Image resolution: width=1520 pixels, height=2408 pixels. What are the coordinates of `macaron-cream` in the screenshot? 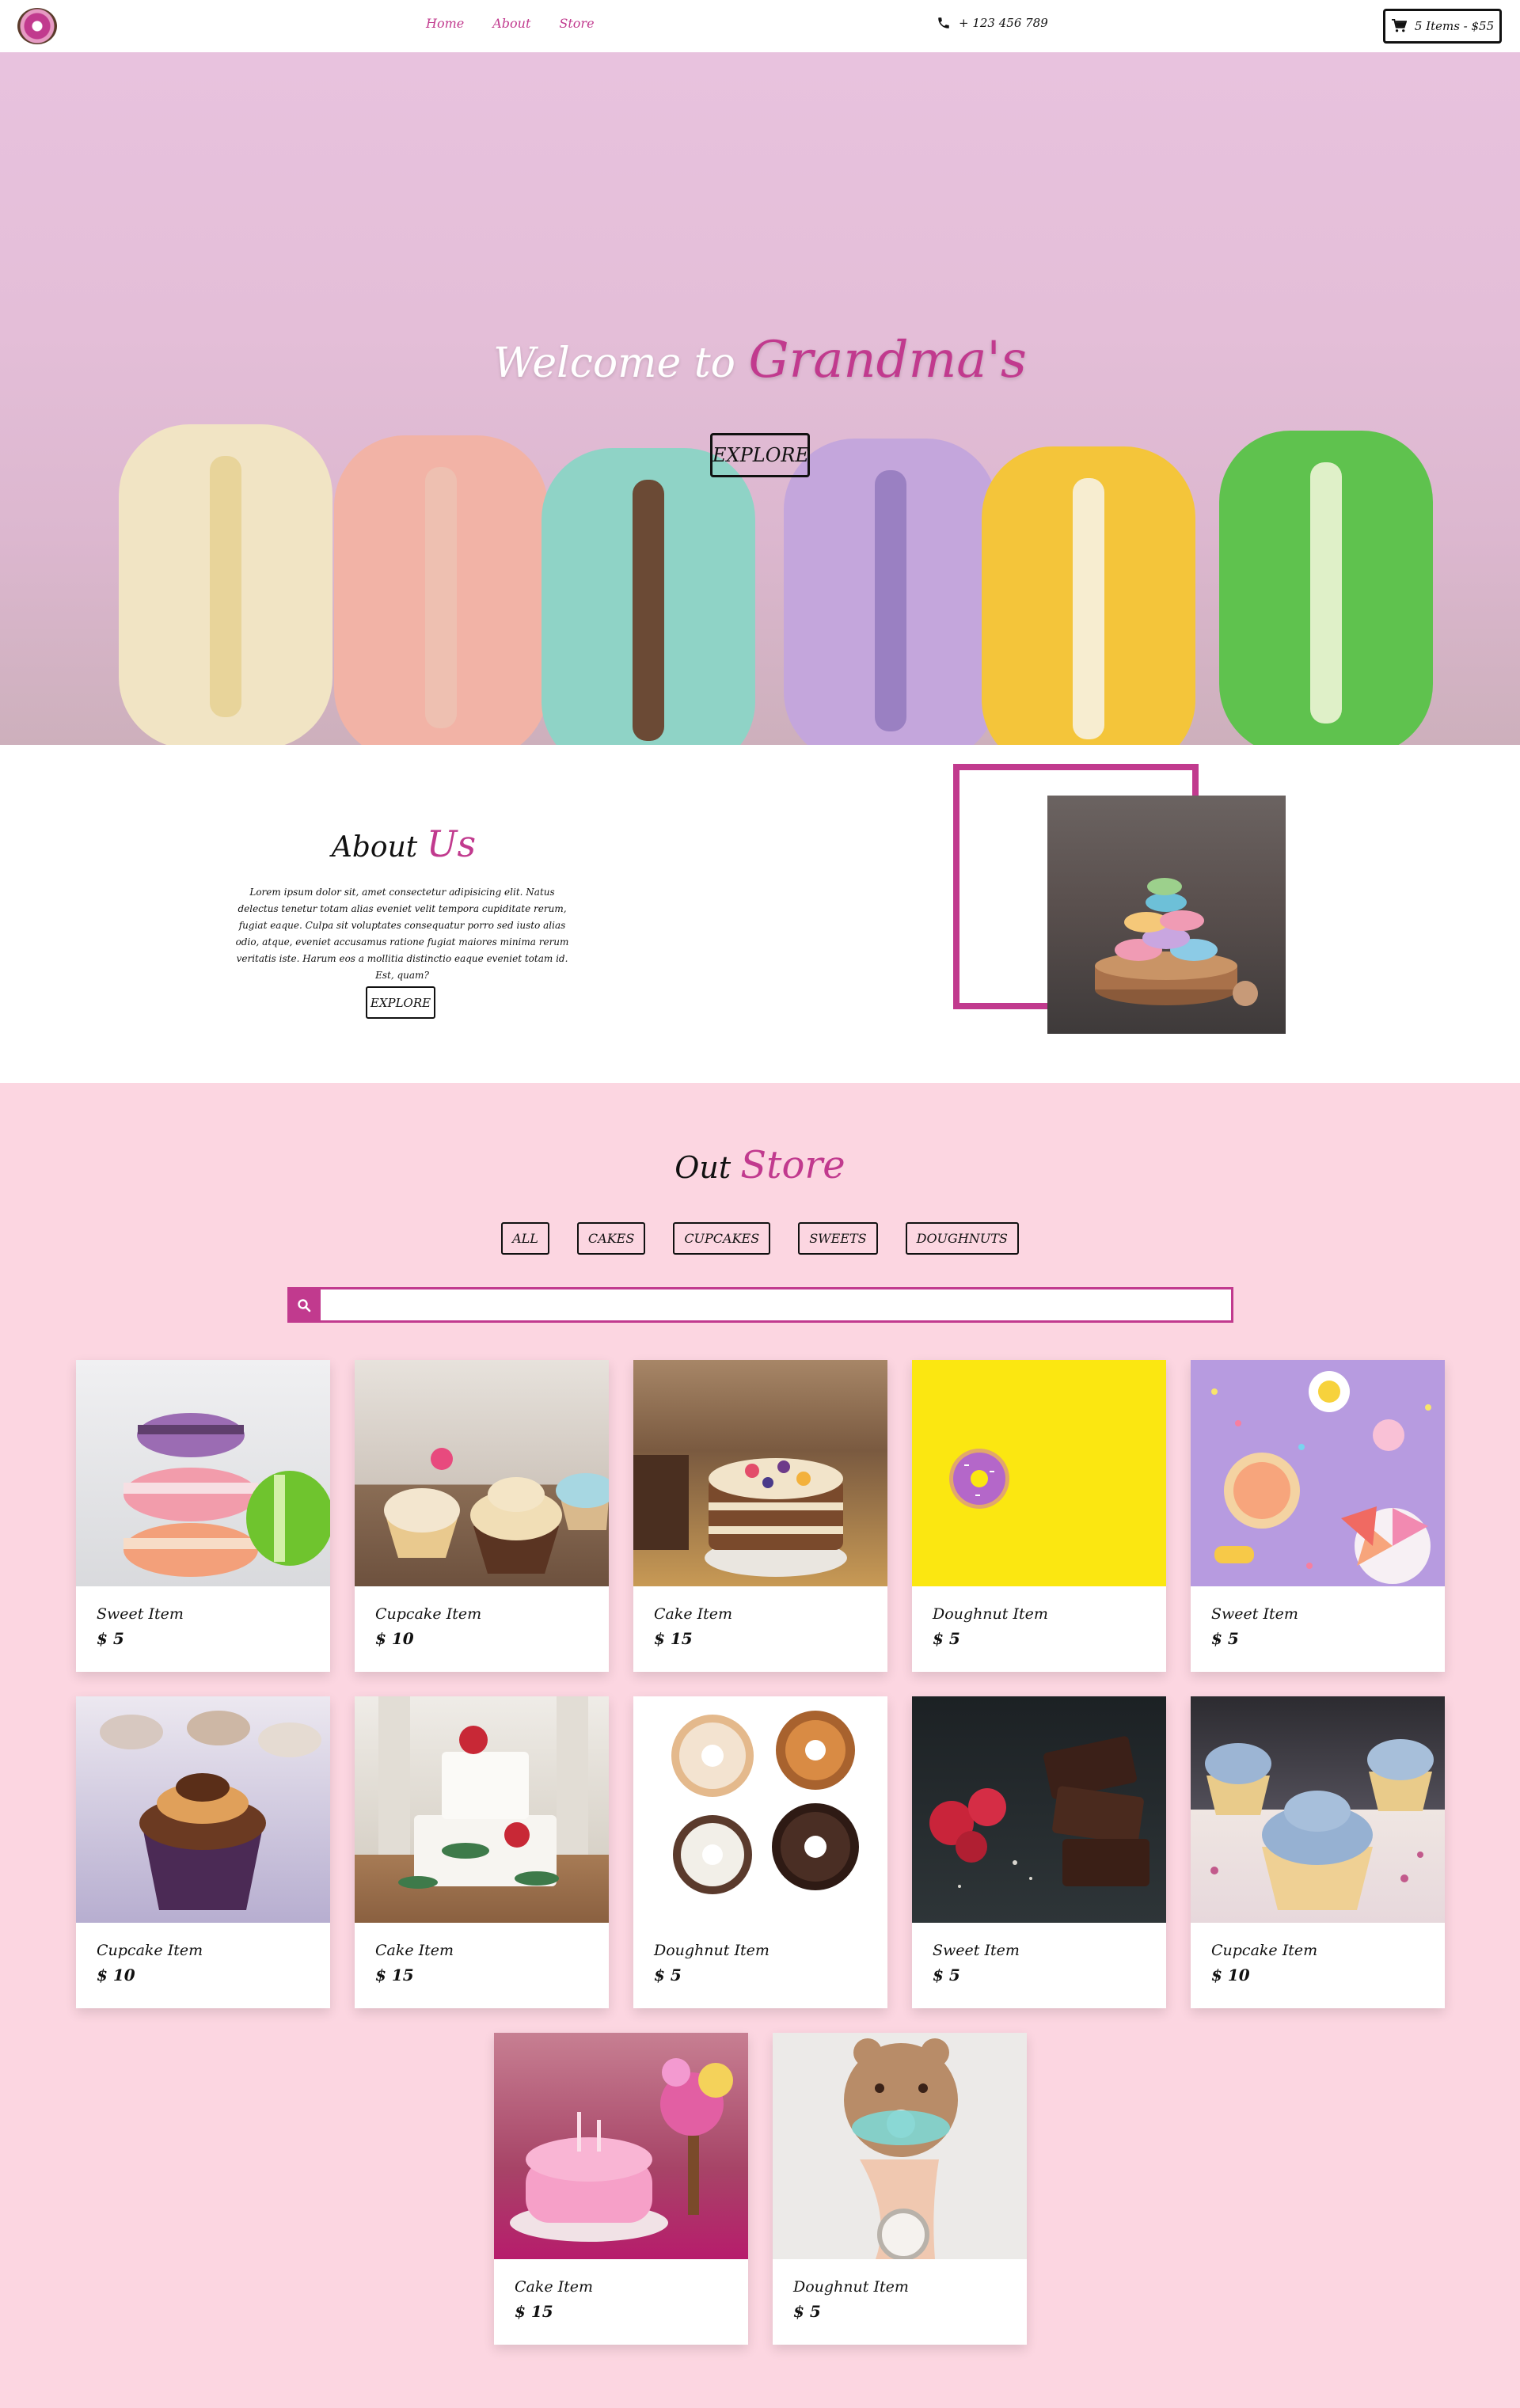 It's located at (225, 584).